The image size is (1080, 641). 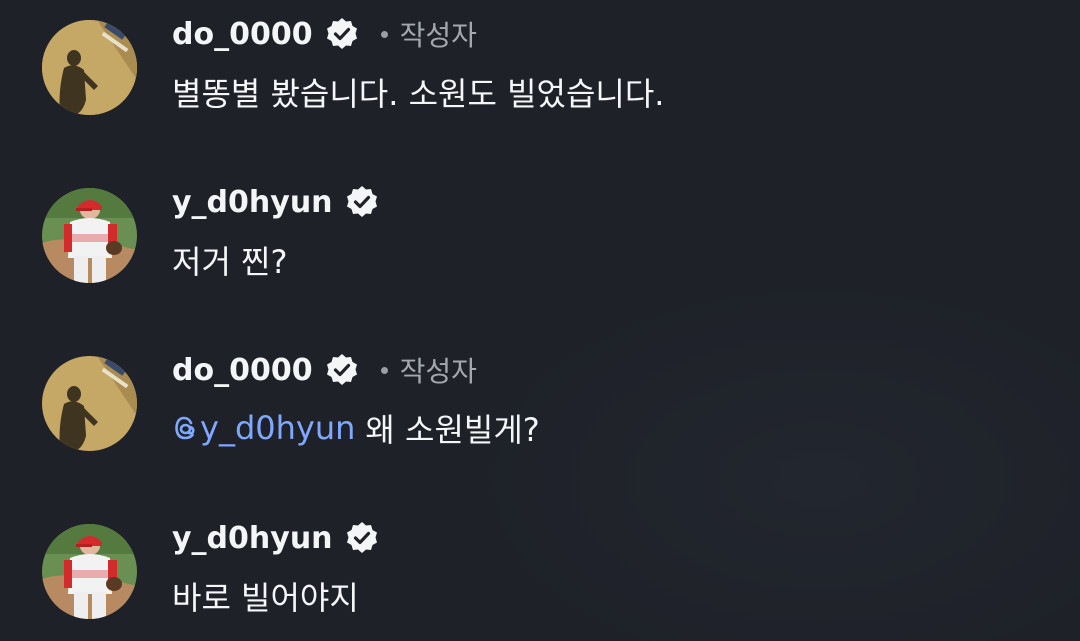 I want to click on mention-username: y_d0hyun, so click(x=278, y=428).